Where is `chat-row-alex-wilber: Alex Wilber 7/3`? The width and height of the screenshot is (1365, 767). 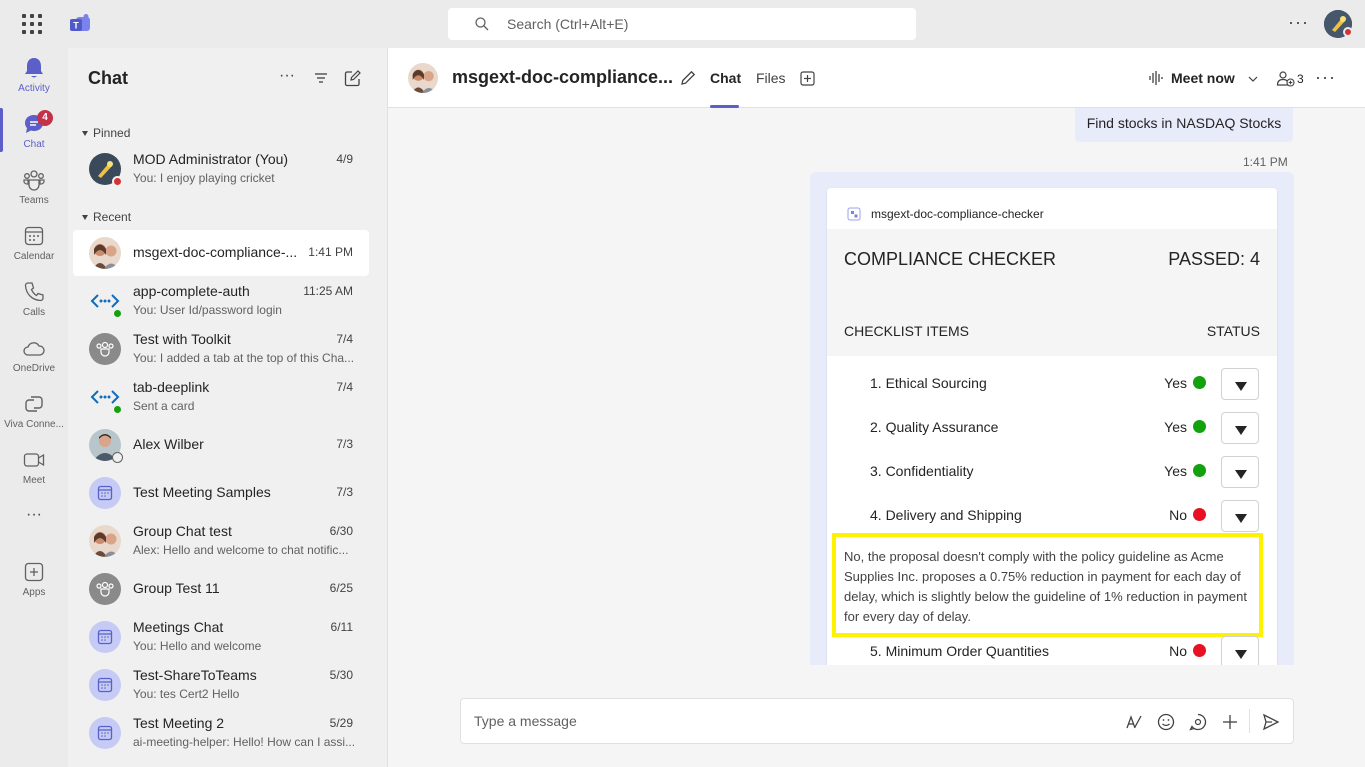
chat-row-alex-wilber: Alex Wilber 7/3 is located at coordinates (221, 445).